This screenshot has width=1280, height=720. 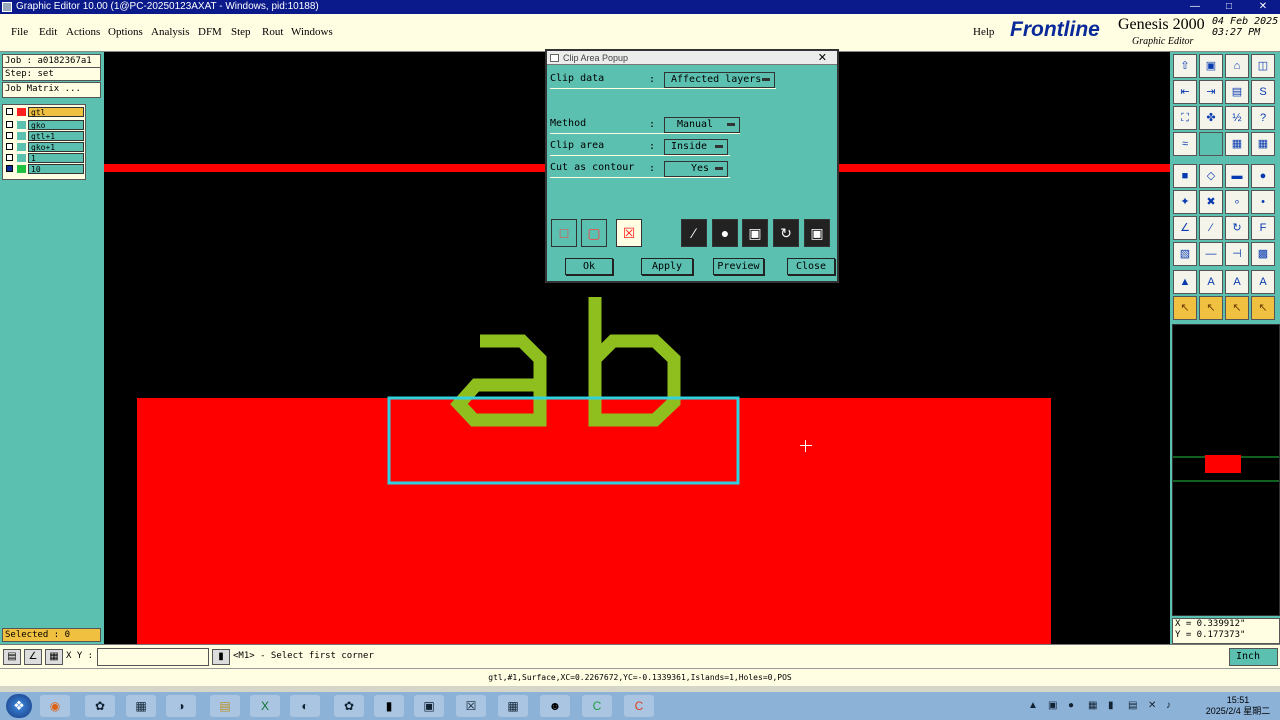 I want to click on tool-icon: S, so click(x=1263, y=92).